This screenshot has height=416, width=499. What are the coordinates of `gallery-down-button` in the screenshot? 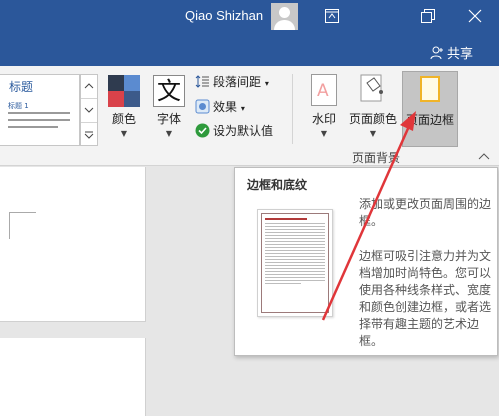 It's located at (89, 111).